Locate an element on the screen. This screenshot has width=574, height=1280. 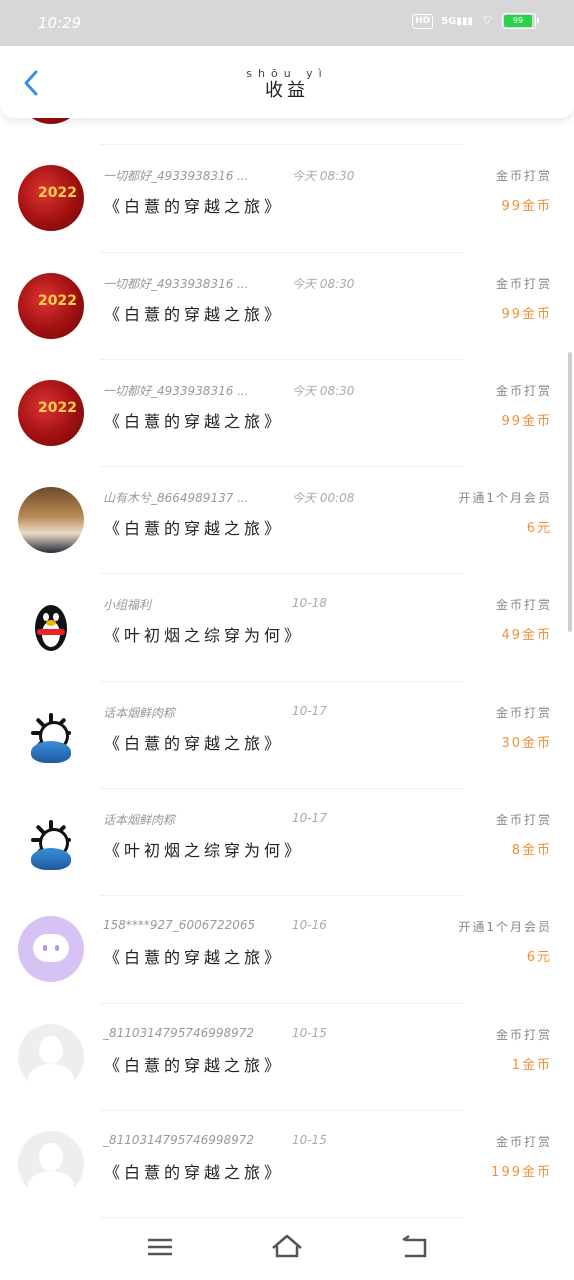
reward-amount: 49金币 is located at coordinates (526, 636).